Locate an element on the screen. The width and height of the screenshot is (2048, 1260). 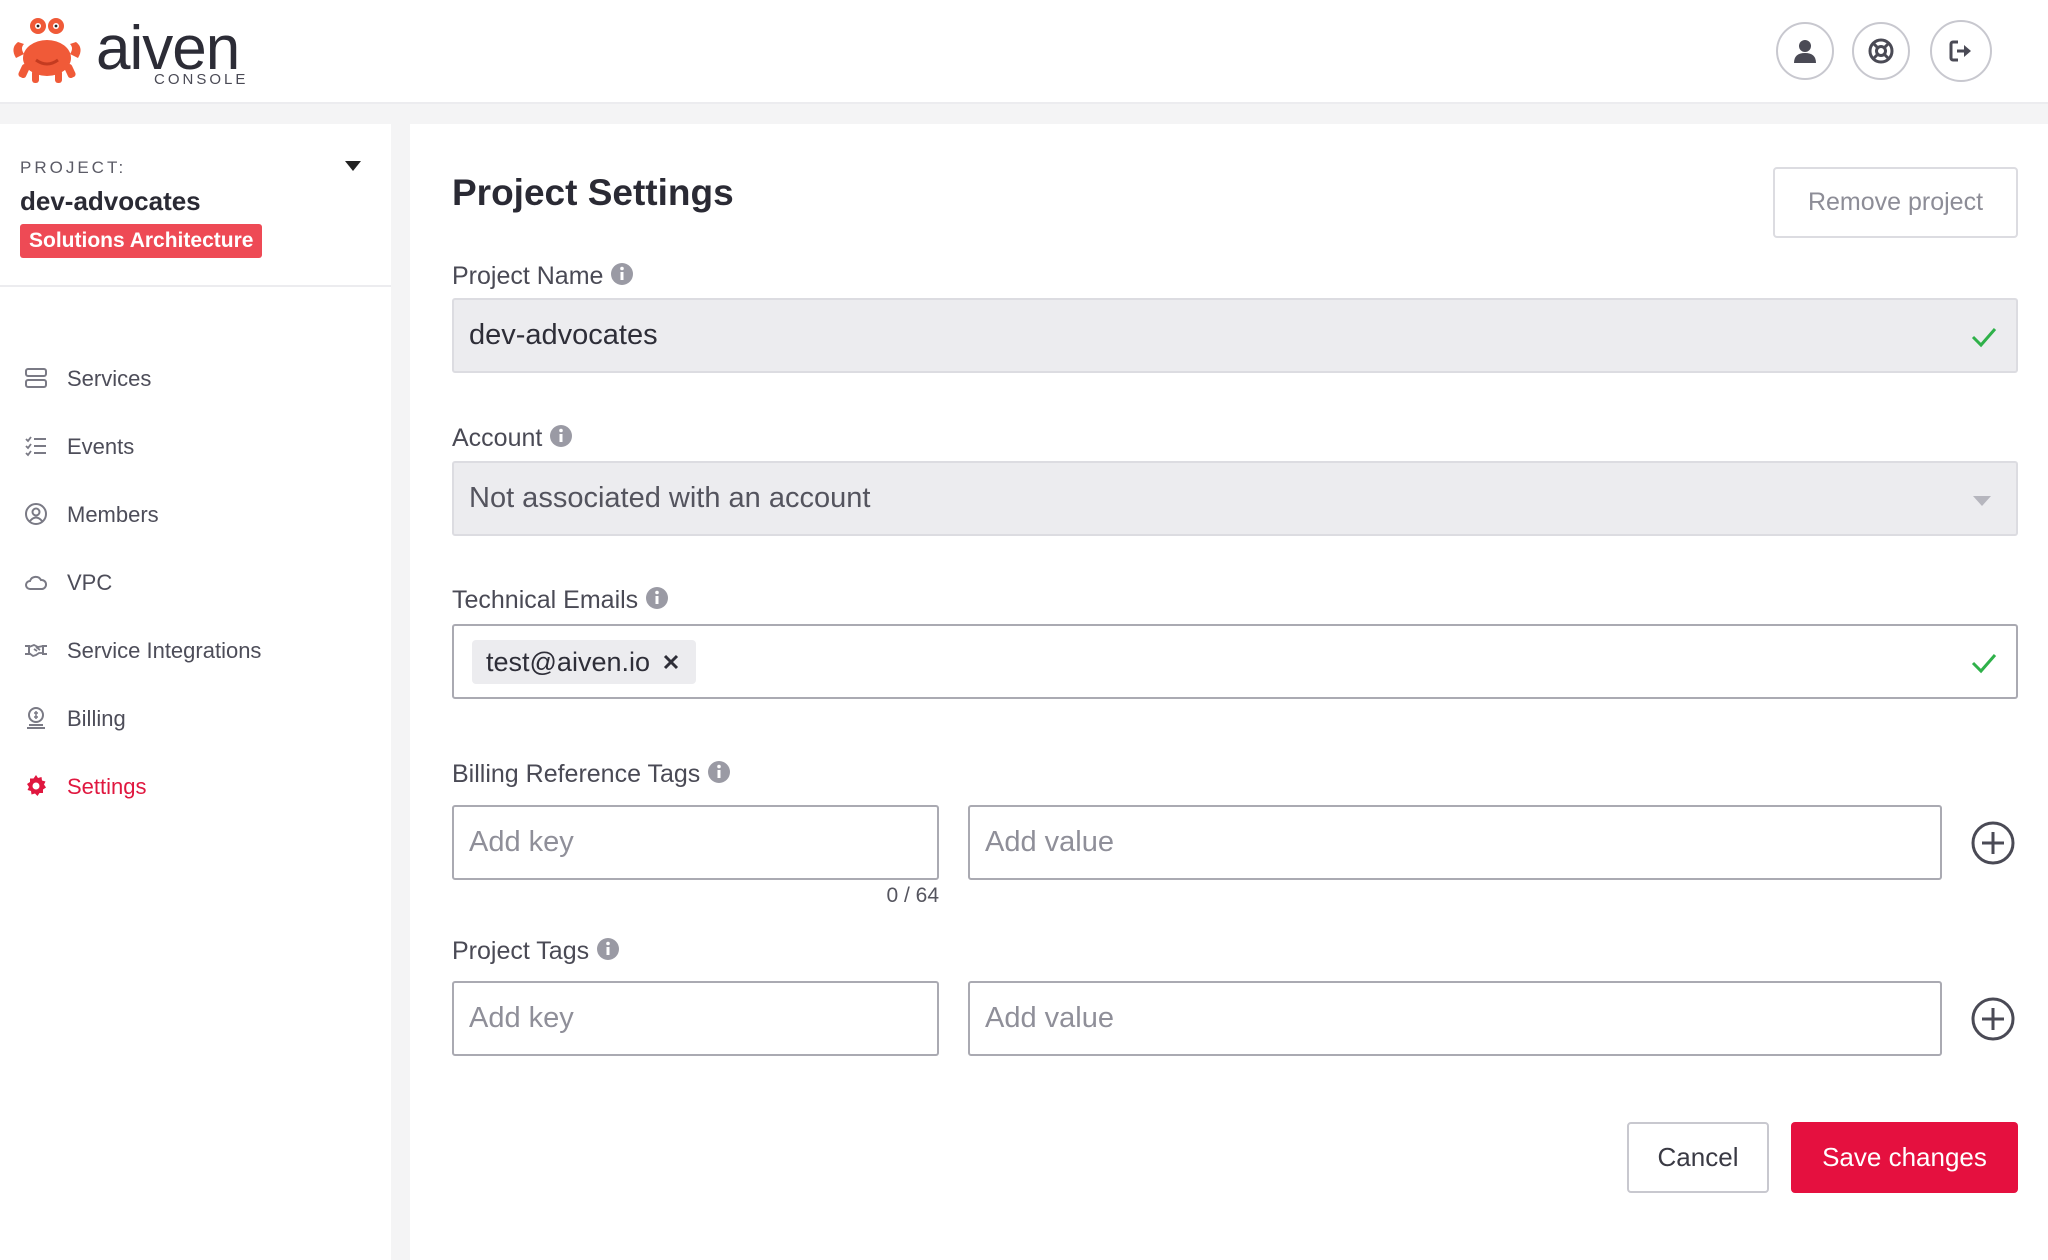
project-name-field: dev-advocates is located at coordinates (1235, 335).